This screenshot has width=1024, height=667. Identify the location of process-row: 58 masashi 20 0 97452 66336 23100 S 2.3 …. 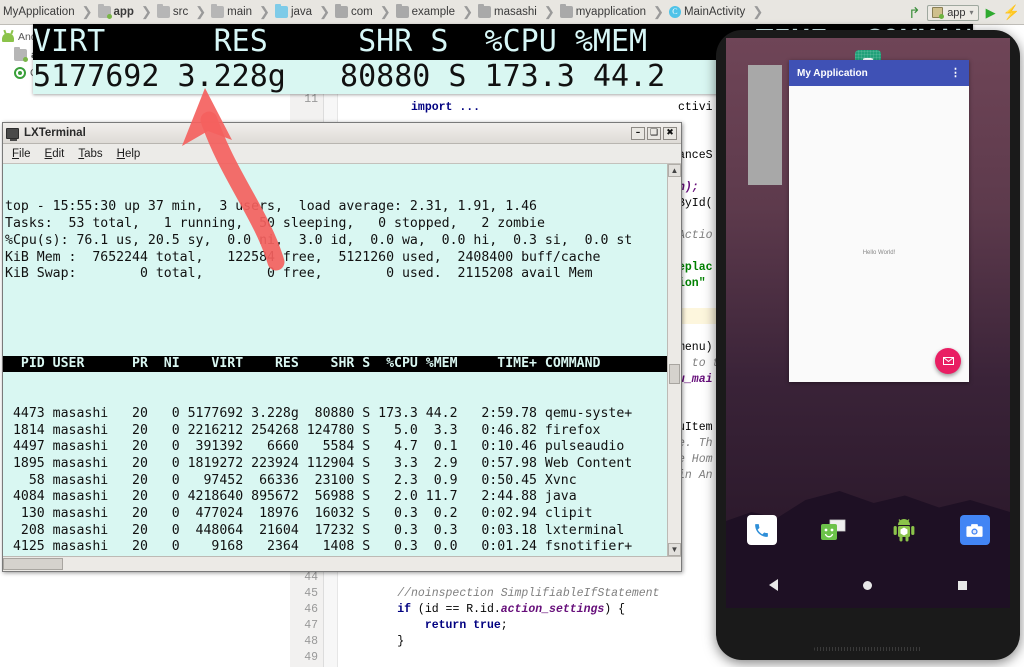
(291, 480).